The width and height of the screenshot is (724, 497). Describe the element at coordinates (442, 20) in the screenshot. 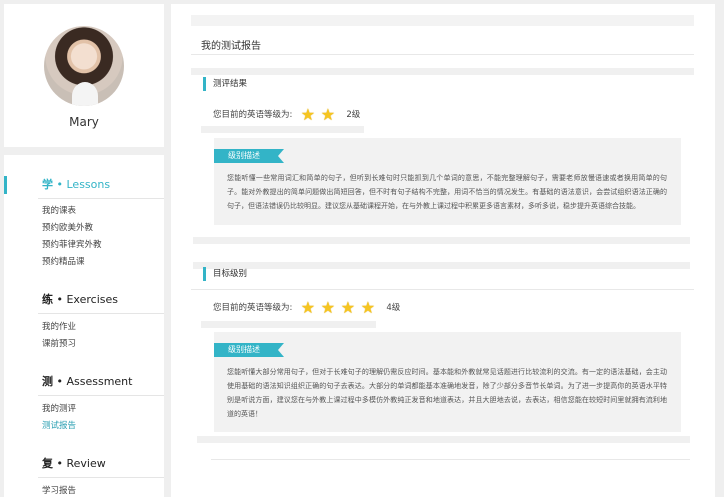

I see `top-strip` at that location.